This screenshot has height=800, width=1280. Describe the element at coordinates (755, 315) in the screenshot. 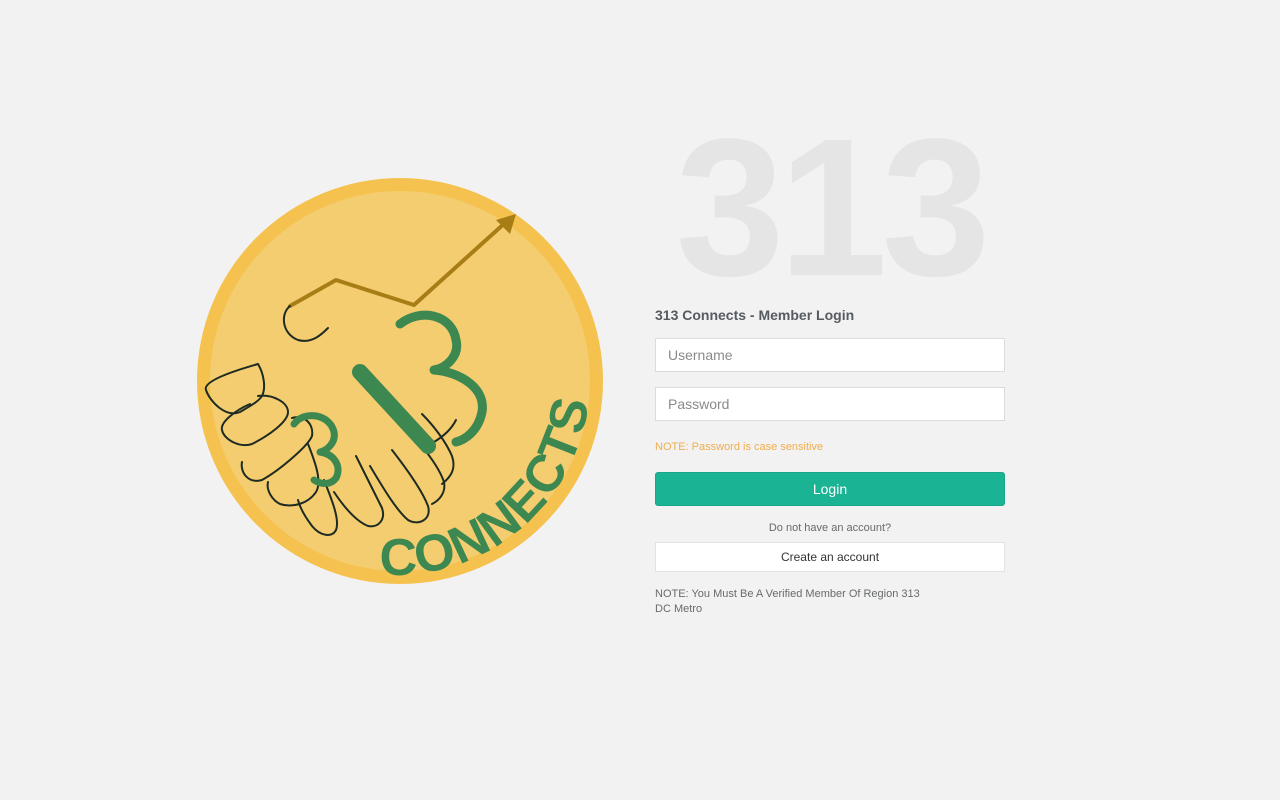

I see `form-heading: 313 Connects - Member Login` at that location.